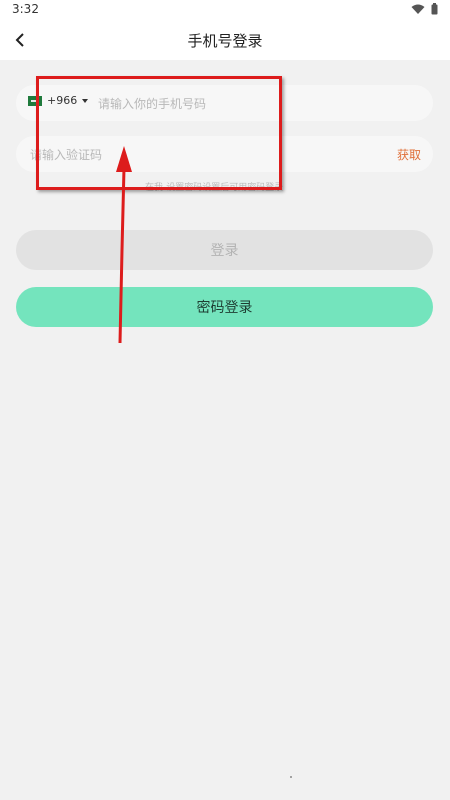 This screenshot has width=450, height=800. What do you see at coordinates (85, 100) in the screenshot?
I see `caret-down-icon` at bounding box center [85, 100].